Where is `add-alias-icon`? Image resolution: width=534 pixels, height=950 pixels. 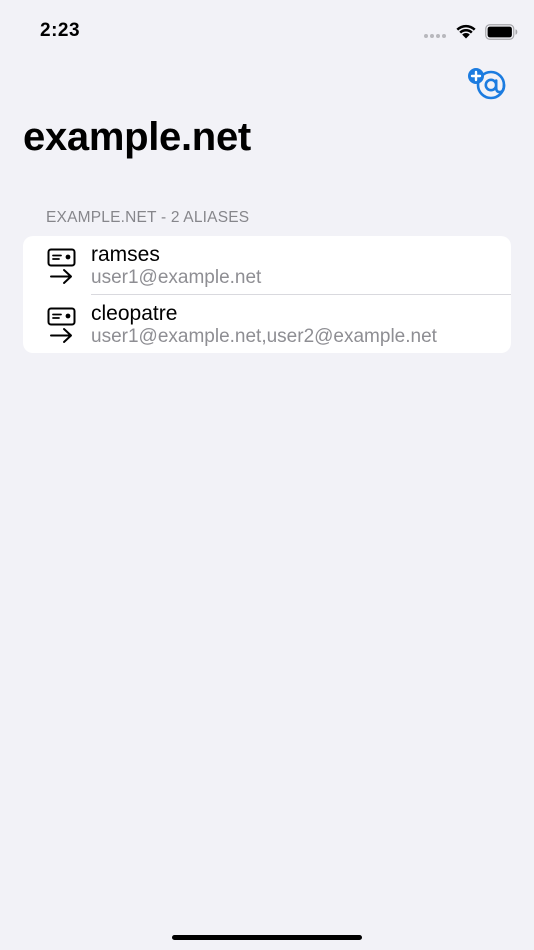 add-alias-icon is located at coordinates (487, 84).